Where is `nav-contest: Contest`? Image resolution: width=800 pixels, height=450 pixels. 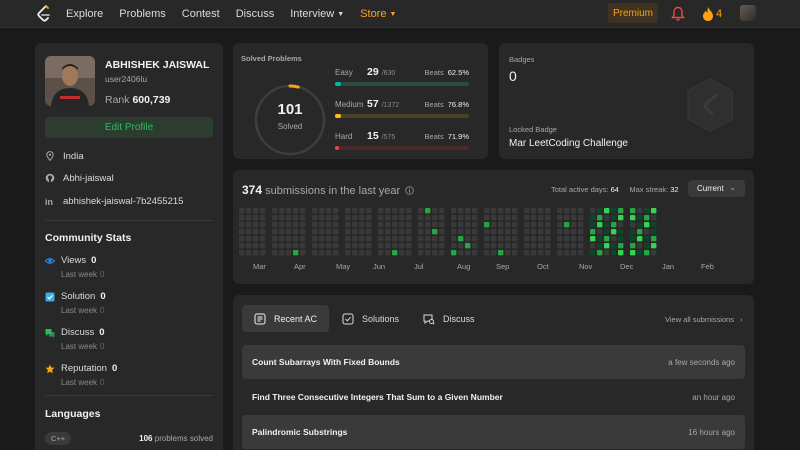 nav-contest: Contest is located at coordinates (201, 14).